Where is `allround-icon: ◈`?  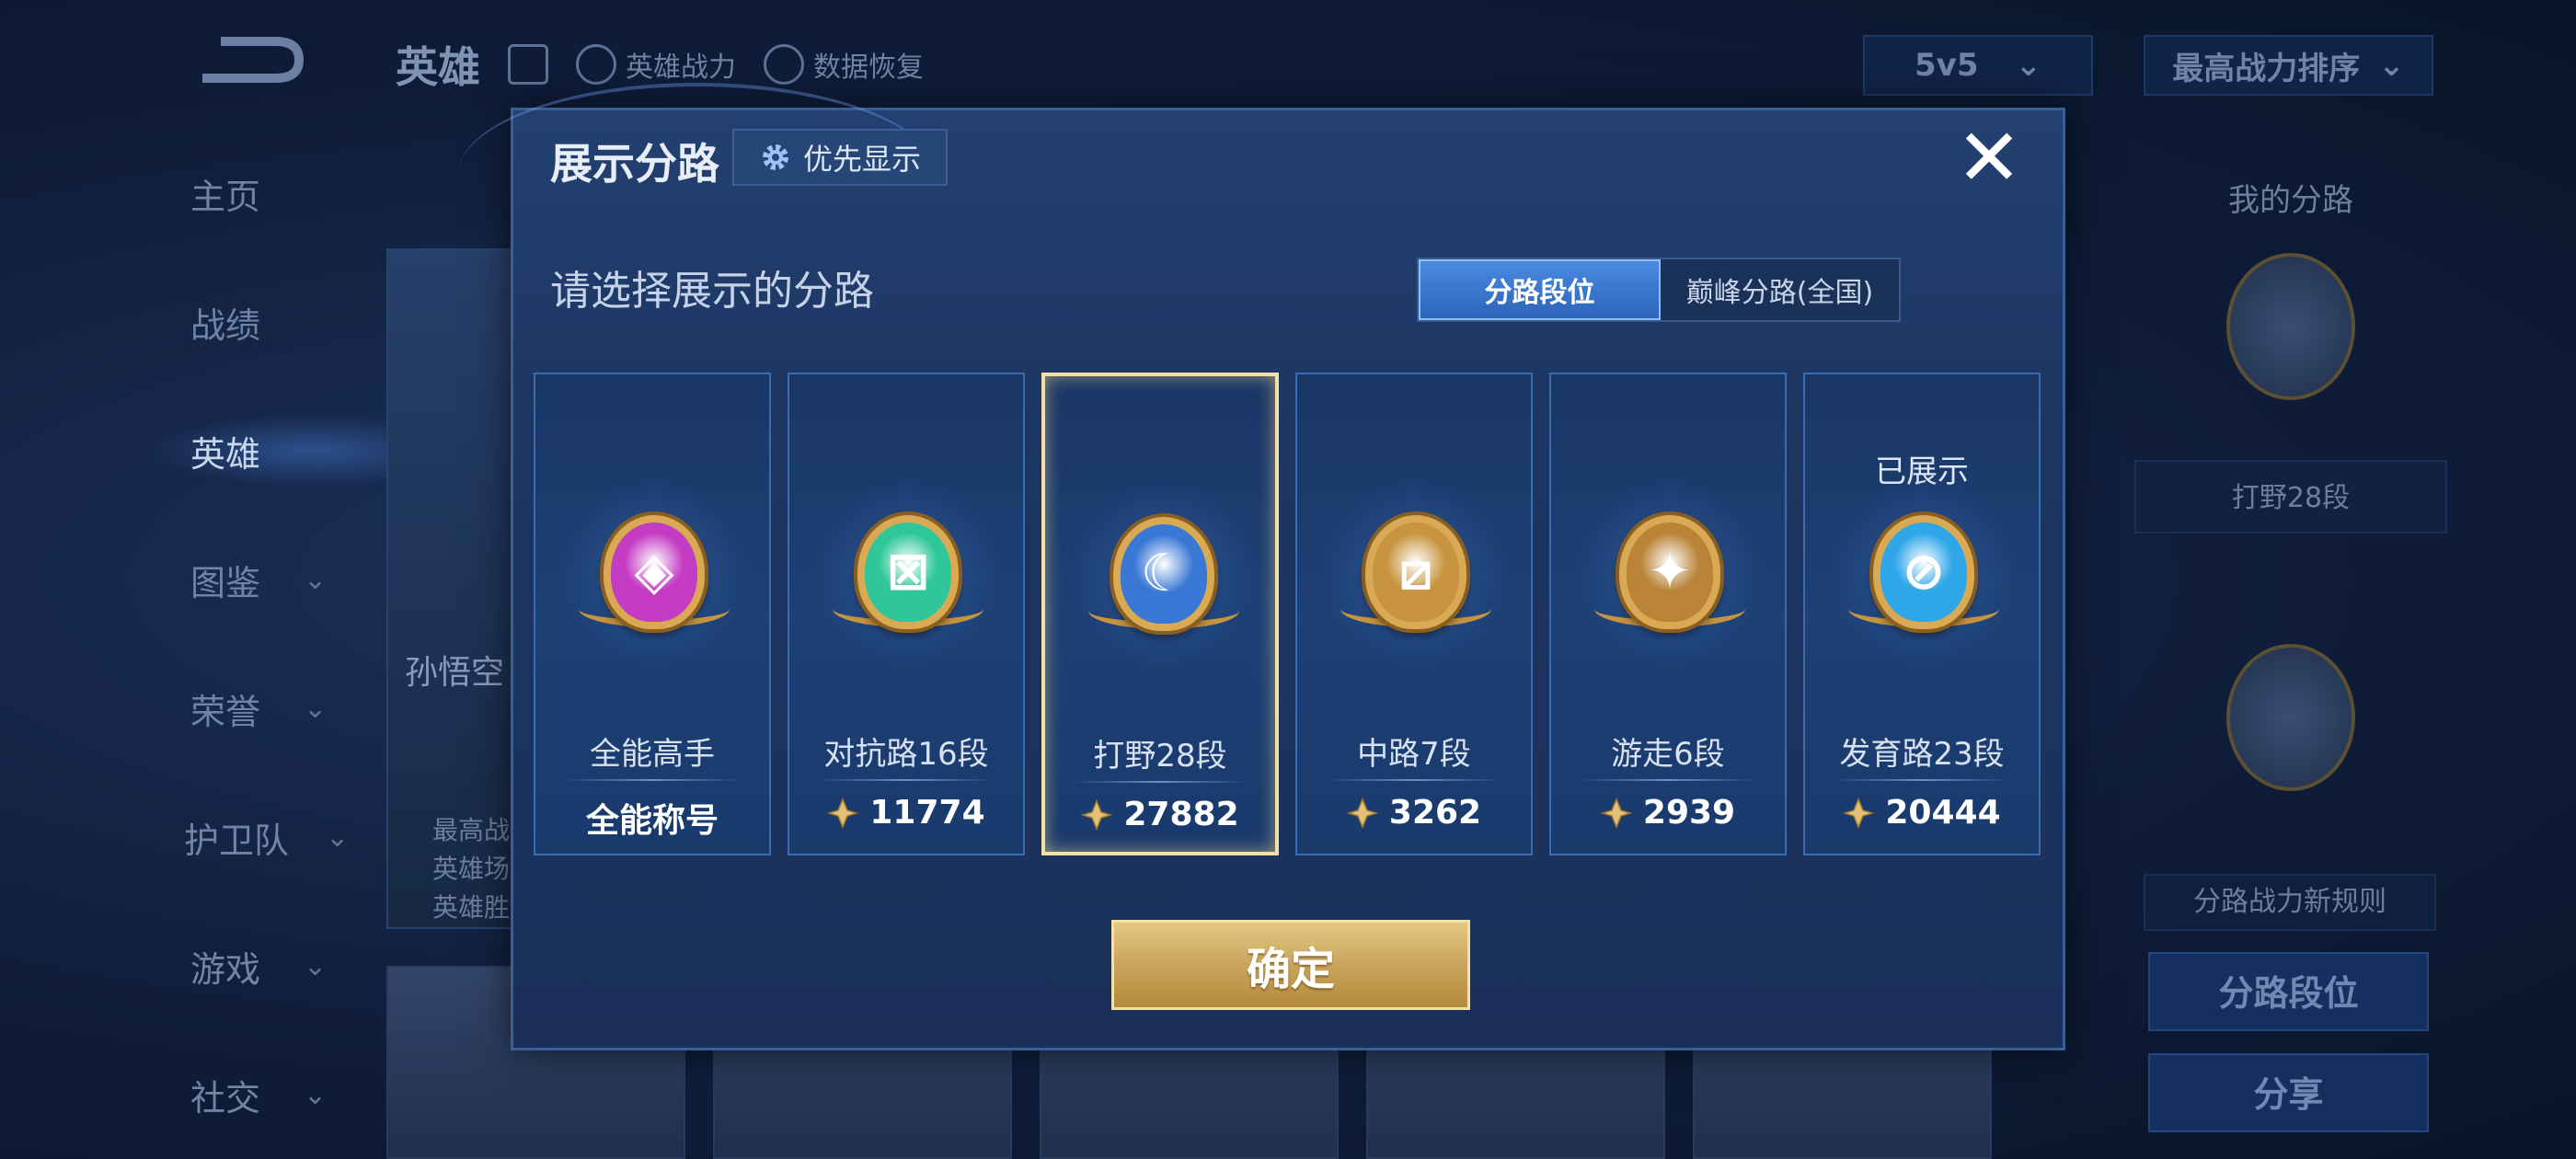
allround-icon: ◈ is located at coordinates (654, 572).